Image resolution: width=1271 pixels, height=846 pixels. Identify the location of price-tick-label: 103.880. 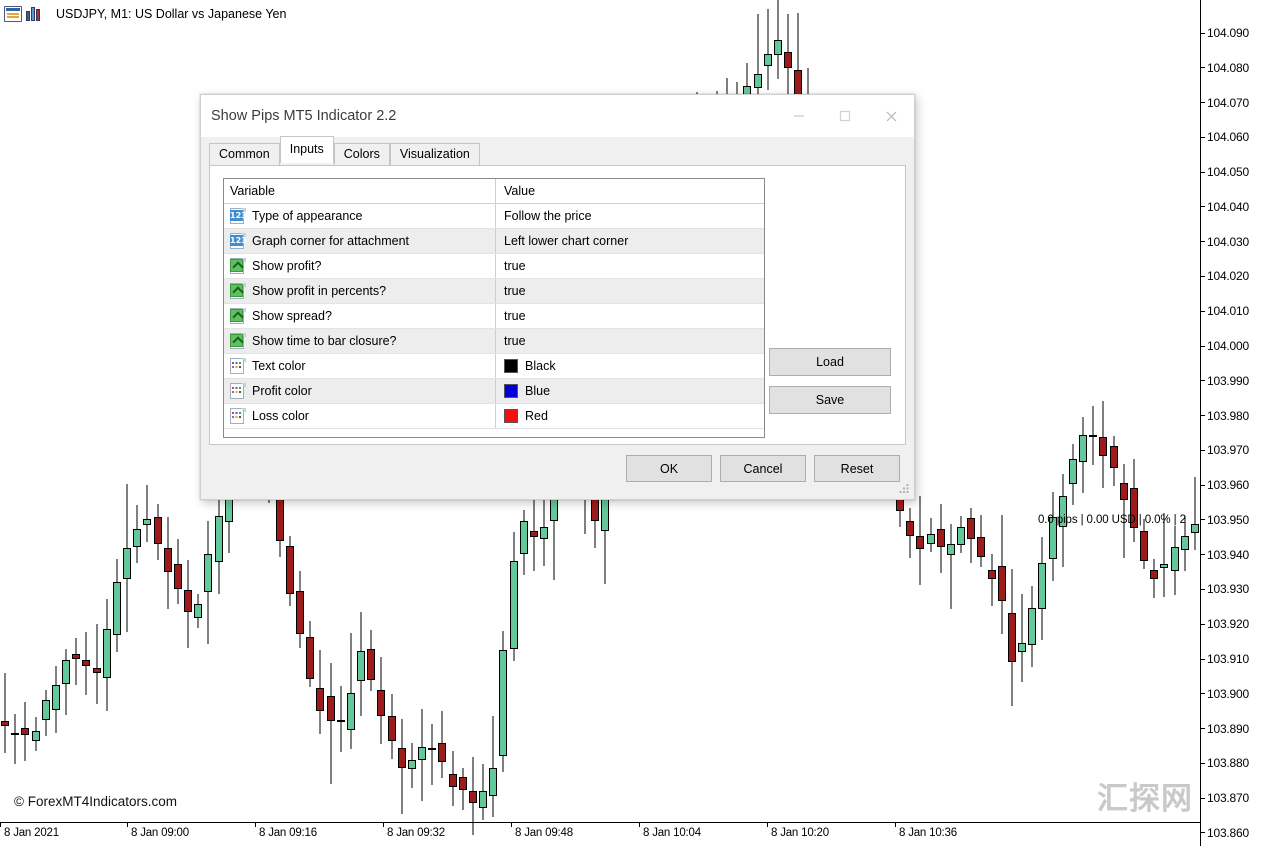
(1228, 763).